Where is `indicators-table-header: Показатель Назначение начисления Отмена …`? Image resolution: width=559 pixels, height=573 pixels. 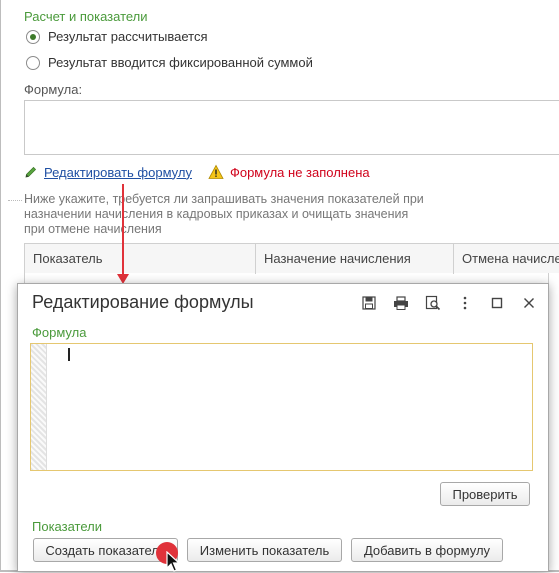 indicators-table-header: Показатель Назначение начисления Отмена … is located at coordinates (291, 258).